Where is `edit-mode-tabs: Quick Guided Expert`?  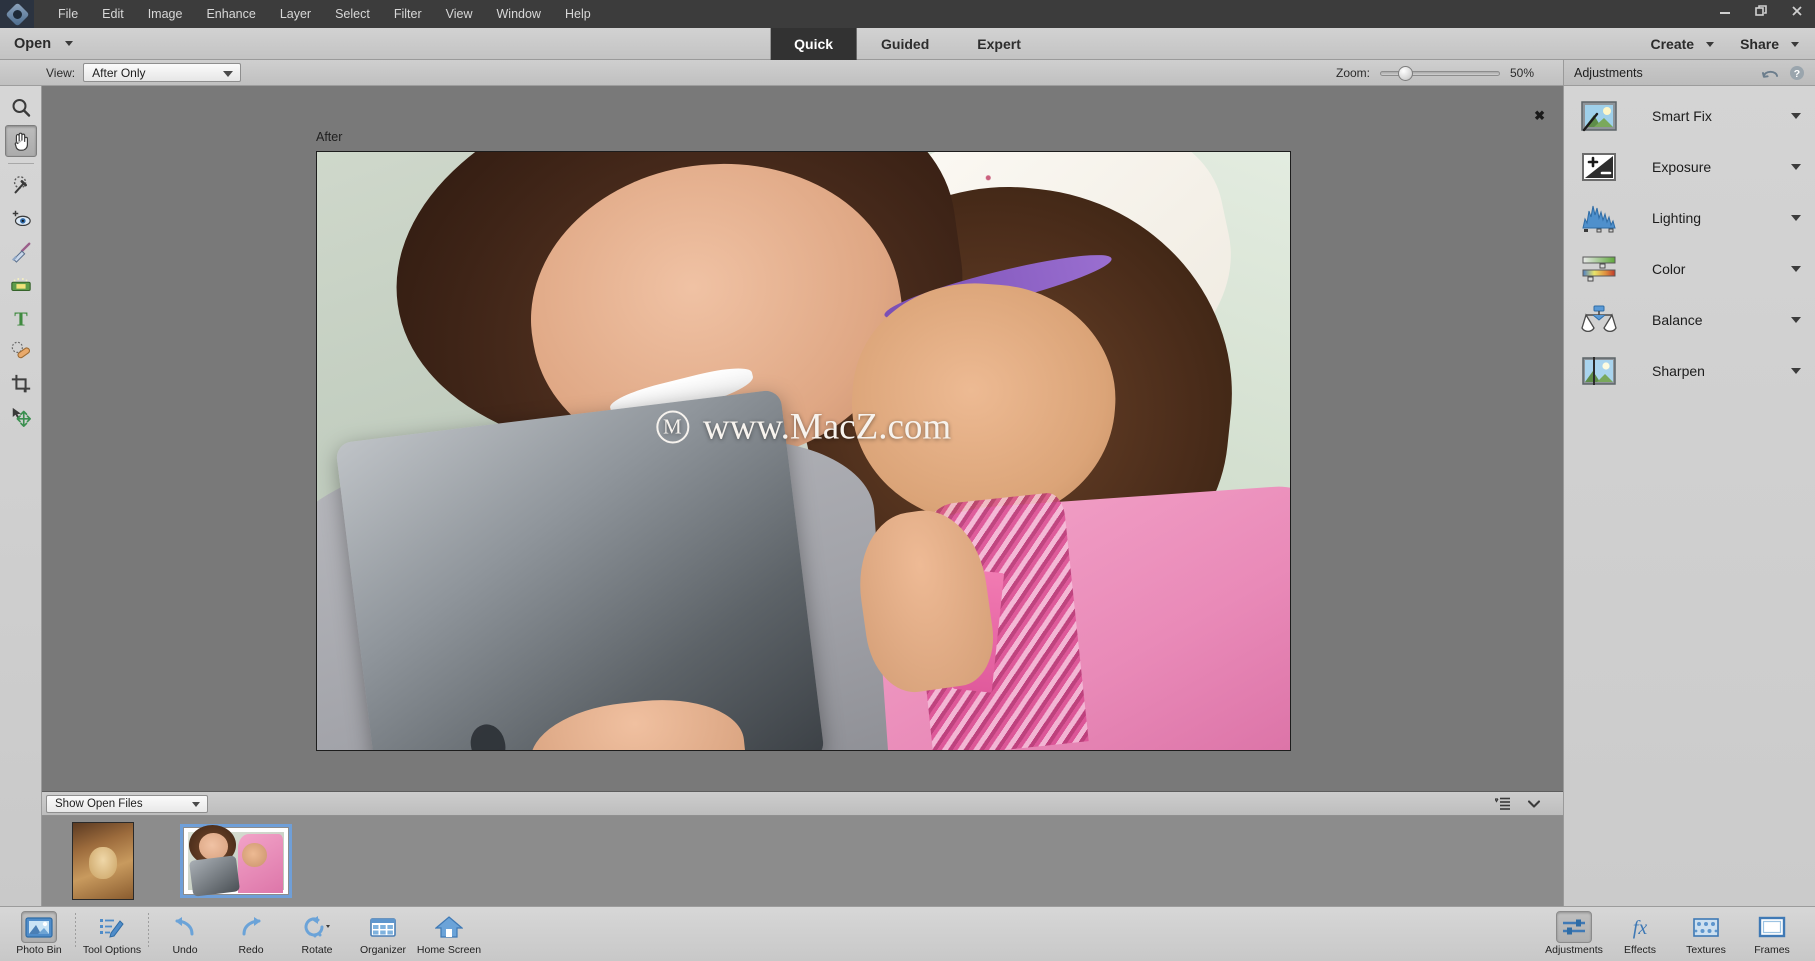 edit-mode-tabs: Quick Guided Expert is located at coordinates (907, 44).